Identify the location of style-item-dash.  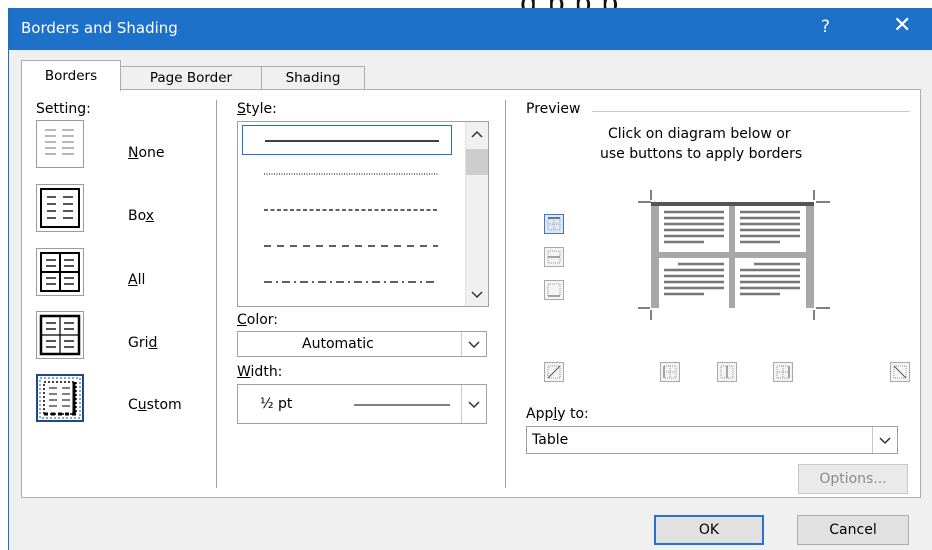
(347, 246).